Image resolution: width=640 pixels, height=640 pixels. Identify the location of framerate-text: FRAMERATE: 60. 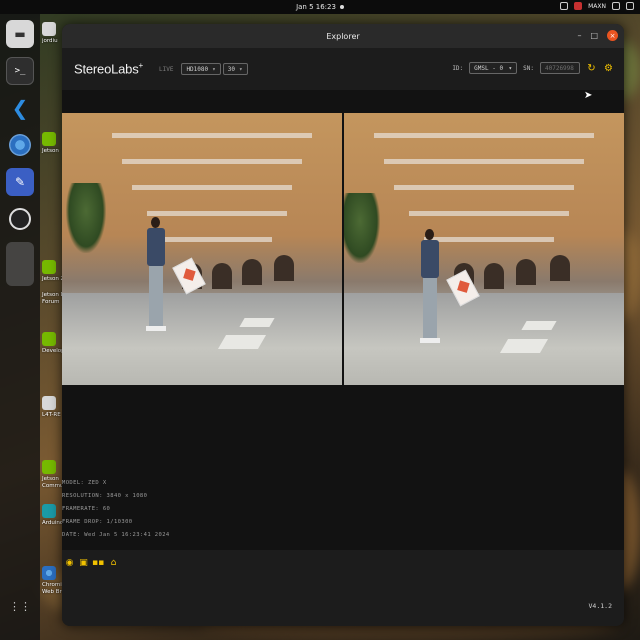
(86, 509).